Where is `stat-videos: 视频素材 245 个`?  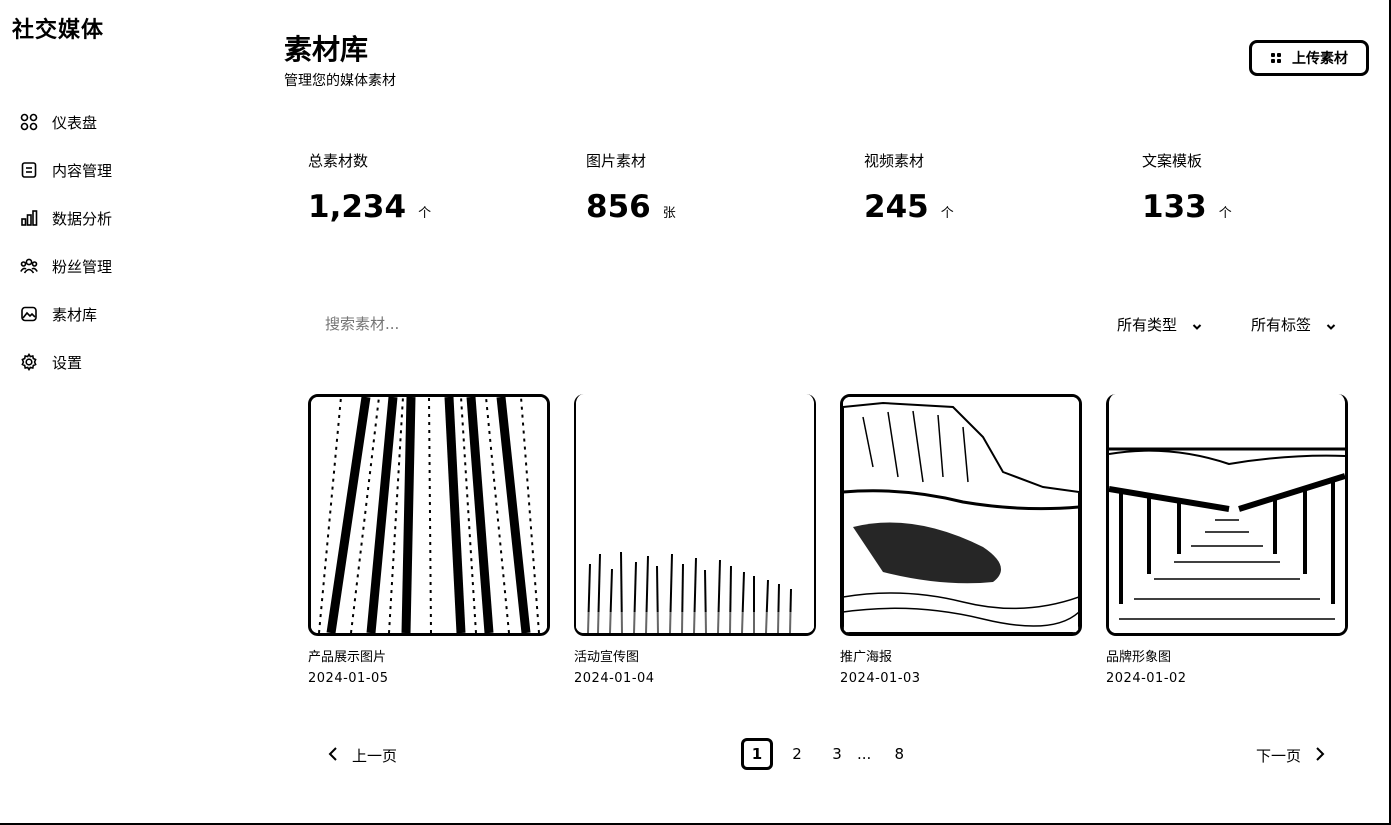
stat-videos: 视频素材 245 个 is located at coordinates (909, 187).